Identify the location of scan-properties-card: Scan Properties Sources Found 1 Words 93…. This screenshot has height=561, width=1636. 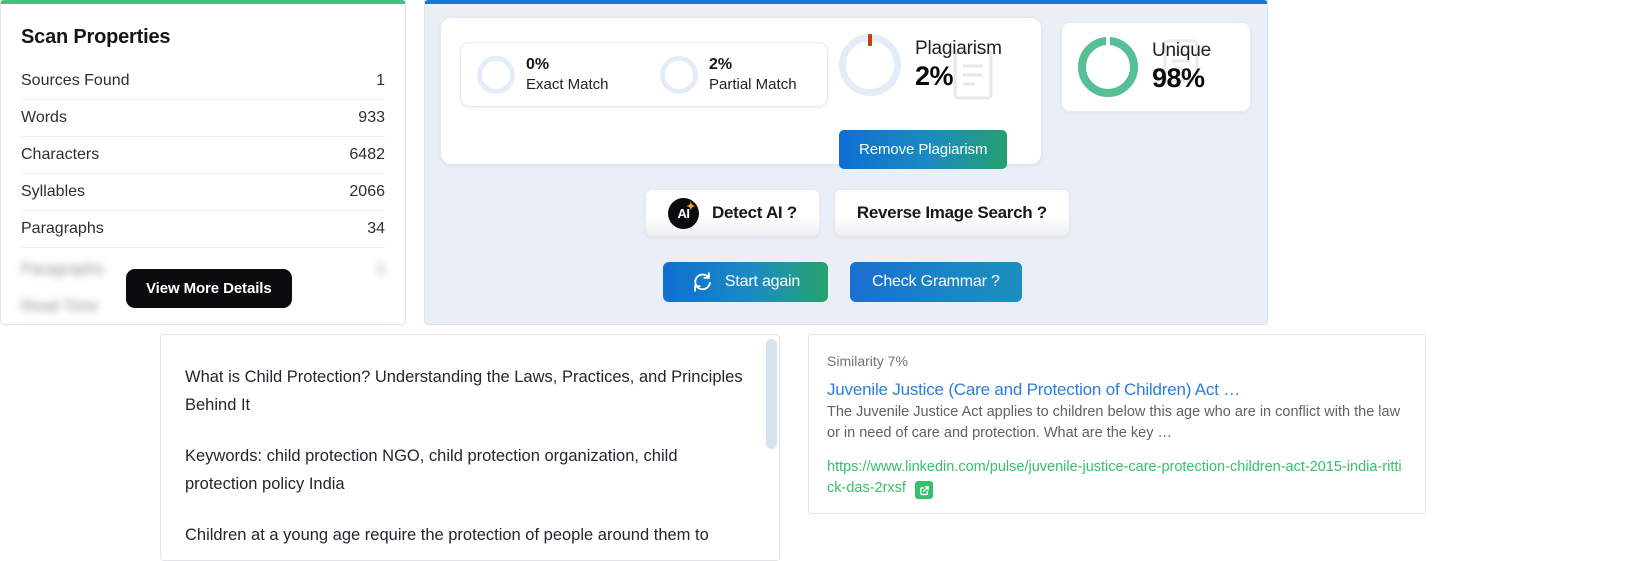
(203, 162).